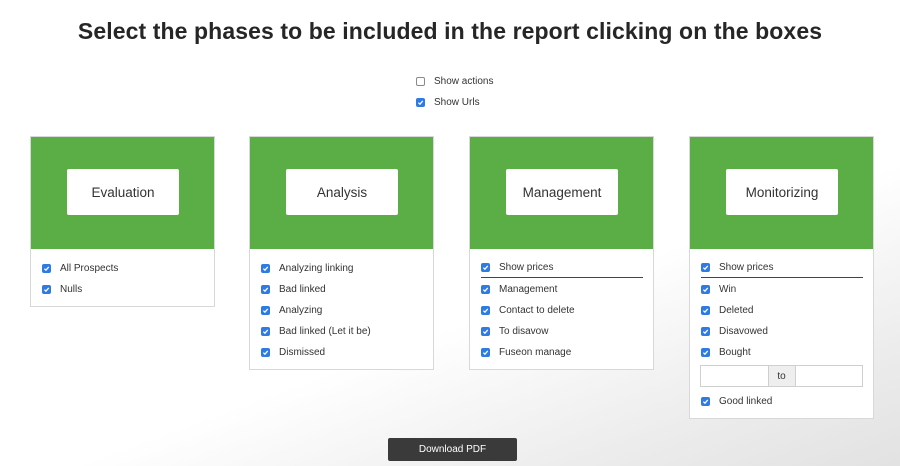 The height and width of the screenshot is (466, 900). Describe the element at coordinates (537, 310) in the screenshot. I see `item-label: Contact to delete` at that location.